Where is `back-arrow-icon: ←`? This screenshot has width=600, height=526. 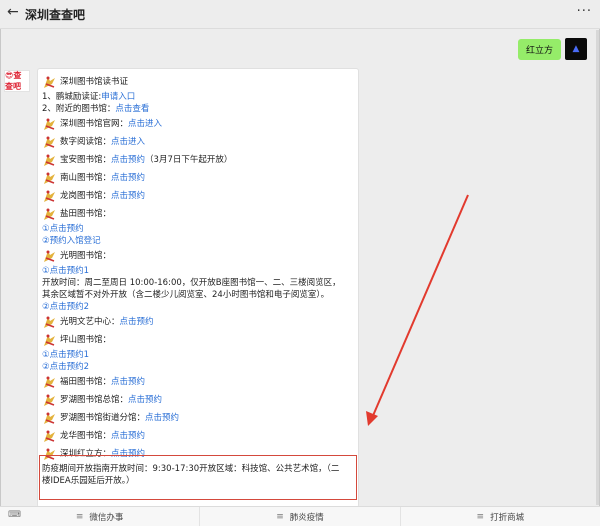
back-arrow-icon: ← is located at coordinates (13, 12).